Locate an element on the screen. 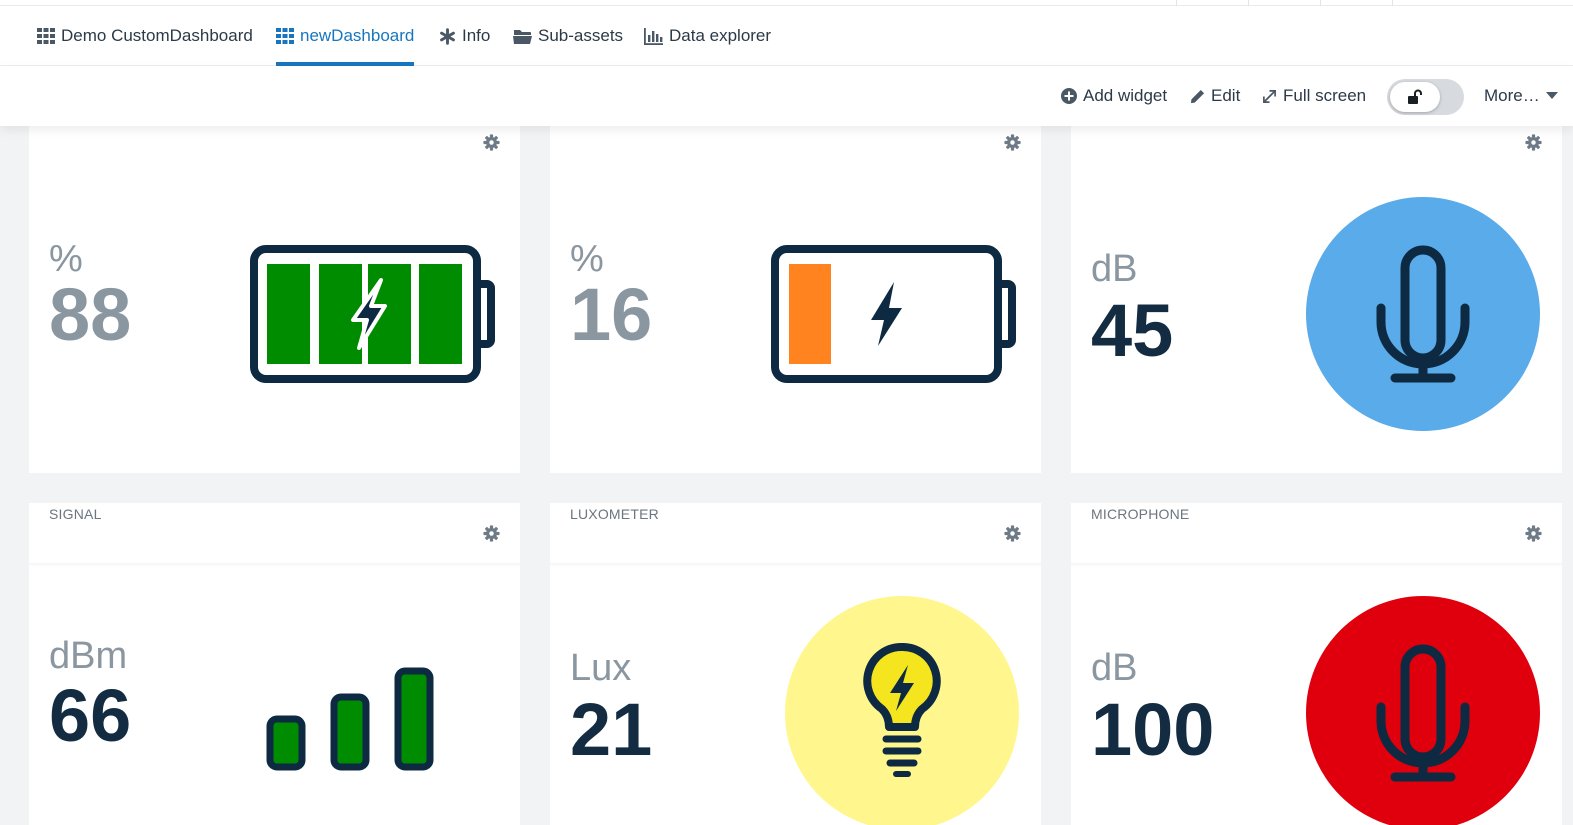 This screenshot has width=1573, height=825. add-widget-label: Add widget is located at coordinates (1125, 95).